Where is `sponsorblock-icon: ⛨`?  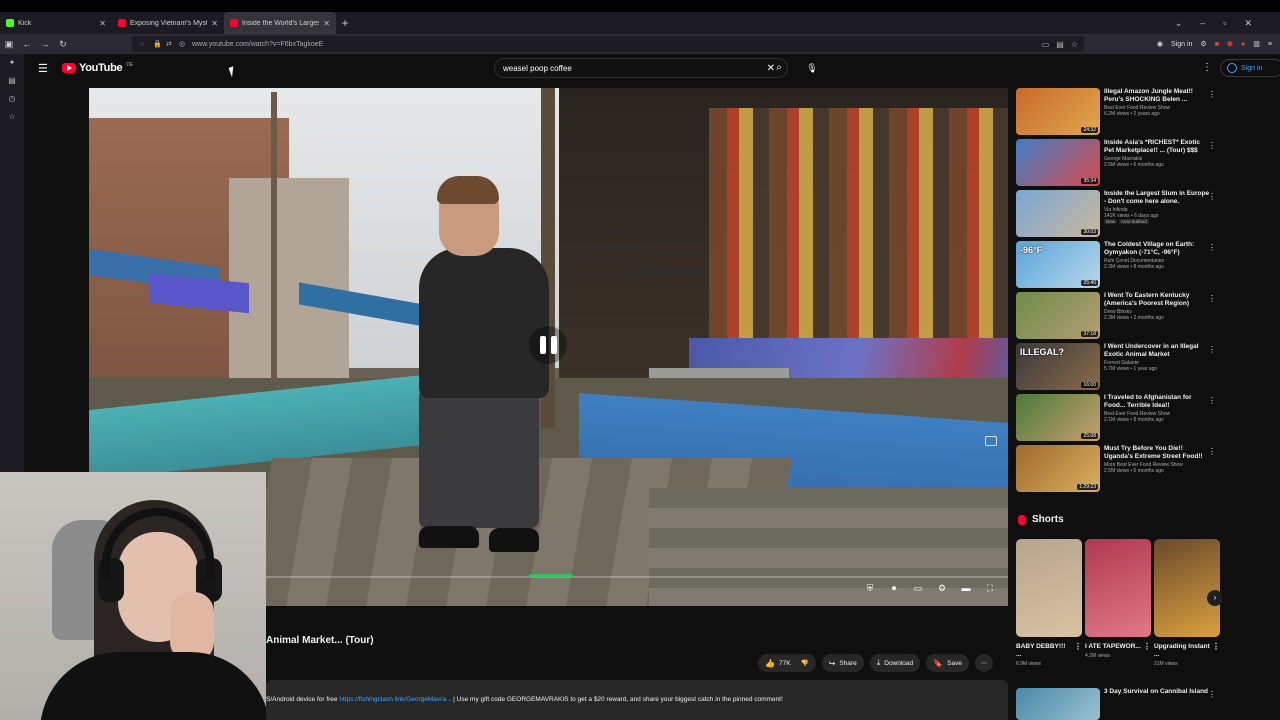 sponsorblock-icon: ⛨ is located at coordinates (870, 588).